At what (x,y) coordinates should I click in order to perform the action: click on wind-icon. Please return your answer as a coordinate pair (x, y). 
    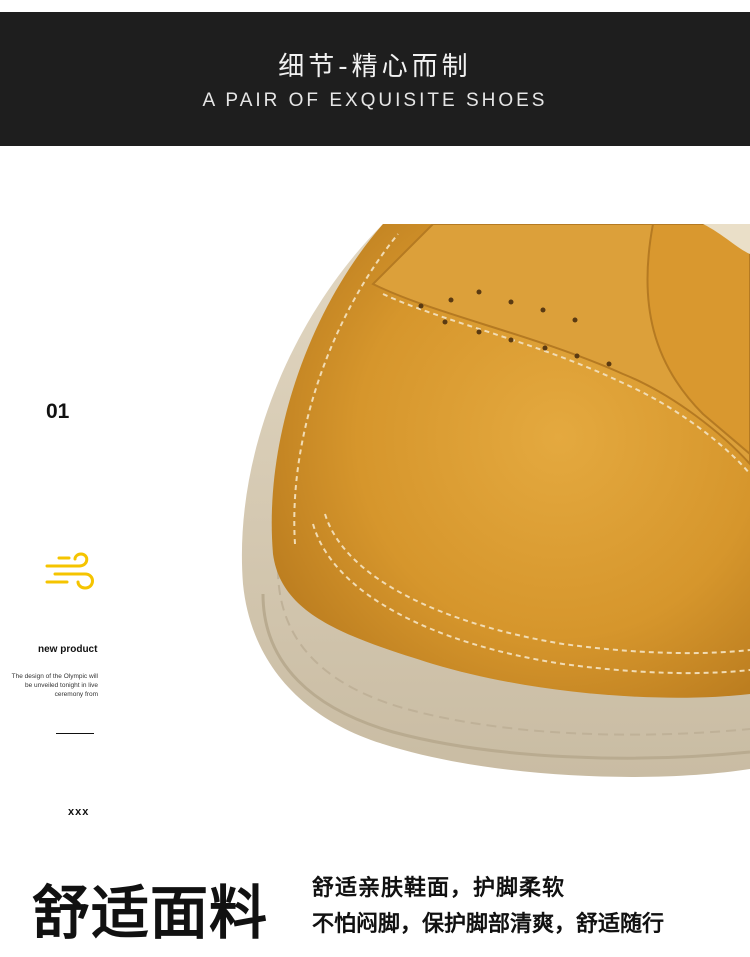
    Looking at the image, I should click on (69, 571).